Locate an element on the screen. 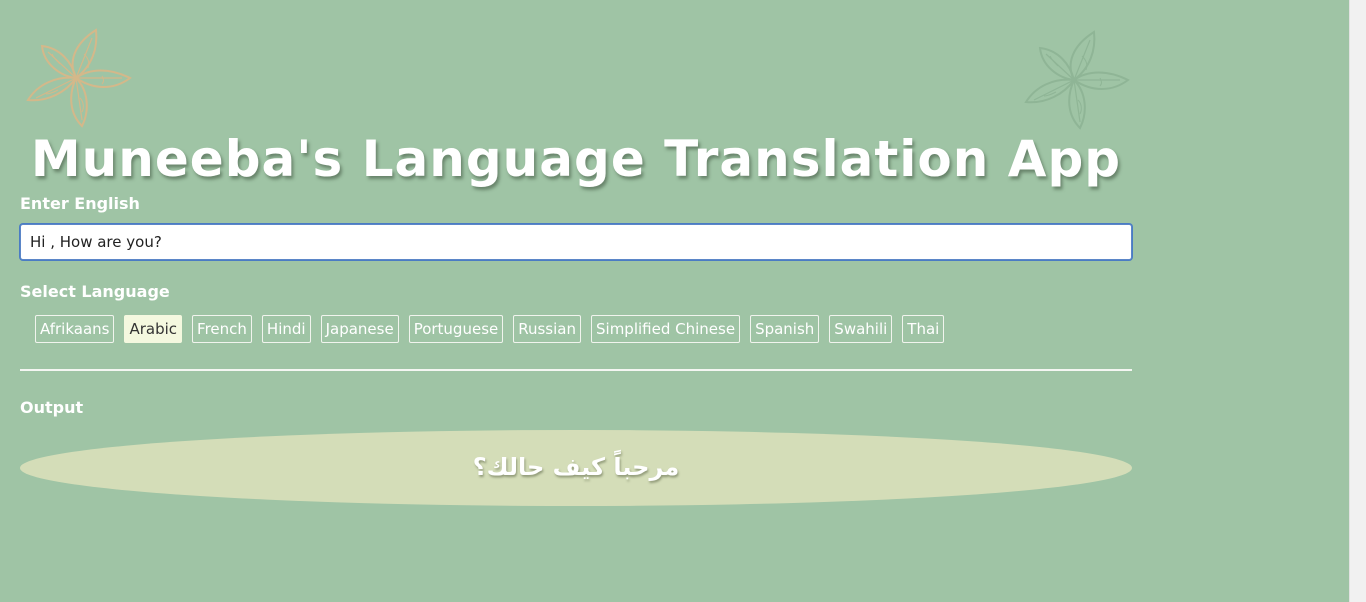 Image resolution: width=1366 pixels, height=602 pixels. language-button-thai: Thai is located at coordinates (923, 329).